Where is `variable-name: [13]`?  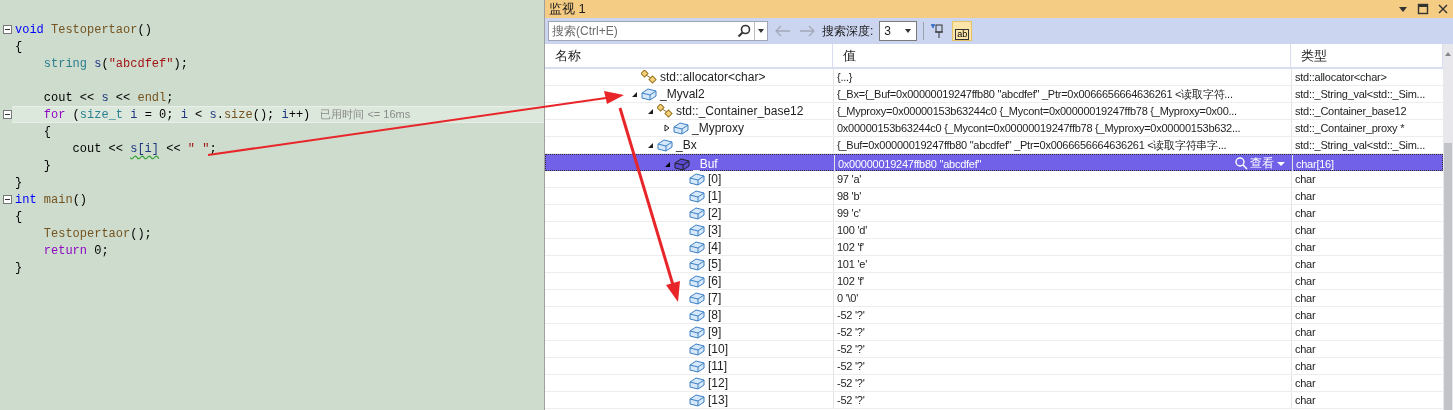
variable-name: [13] is located at coordinates (718, 400).